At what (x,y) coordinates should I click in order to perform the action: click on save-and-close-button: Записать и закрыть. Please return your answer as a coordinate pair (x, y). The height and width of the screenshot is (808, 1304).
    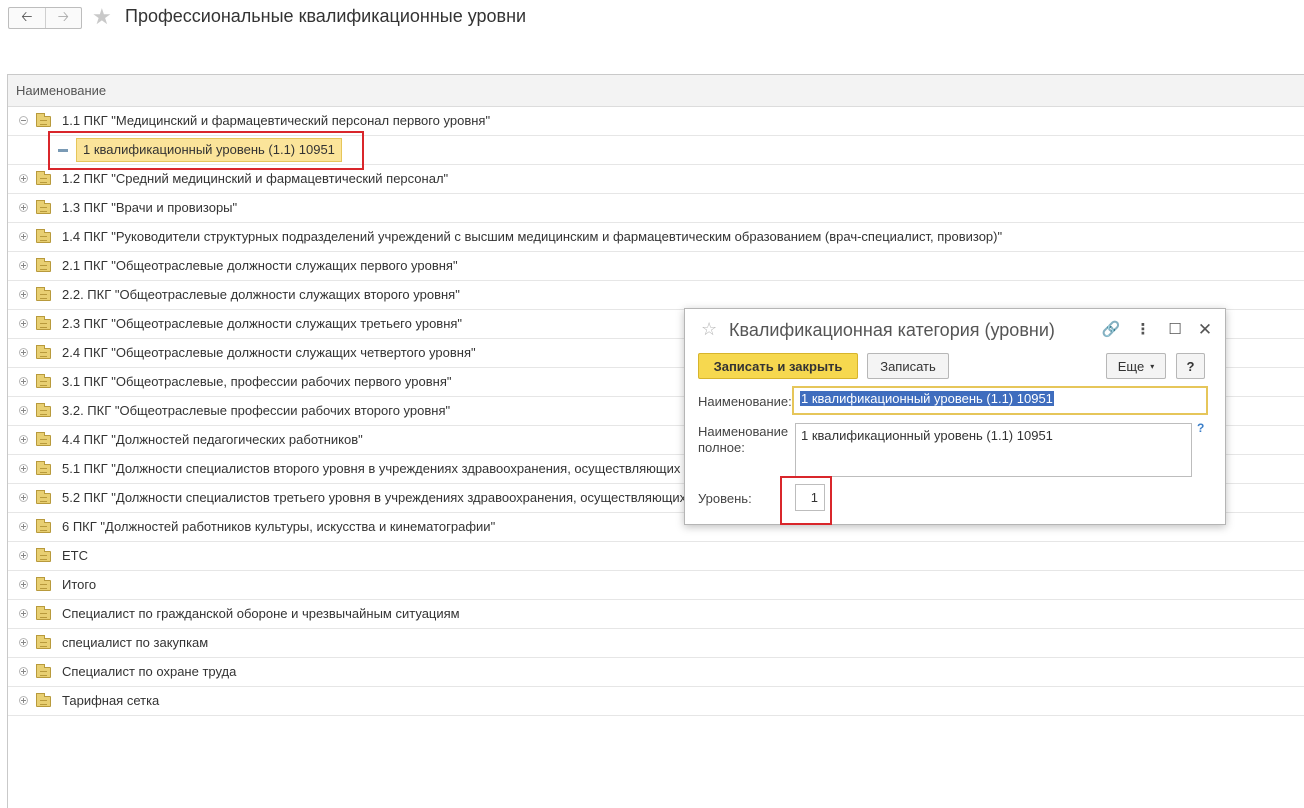
    Looking at the image, I should click on (778, 366).